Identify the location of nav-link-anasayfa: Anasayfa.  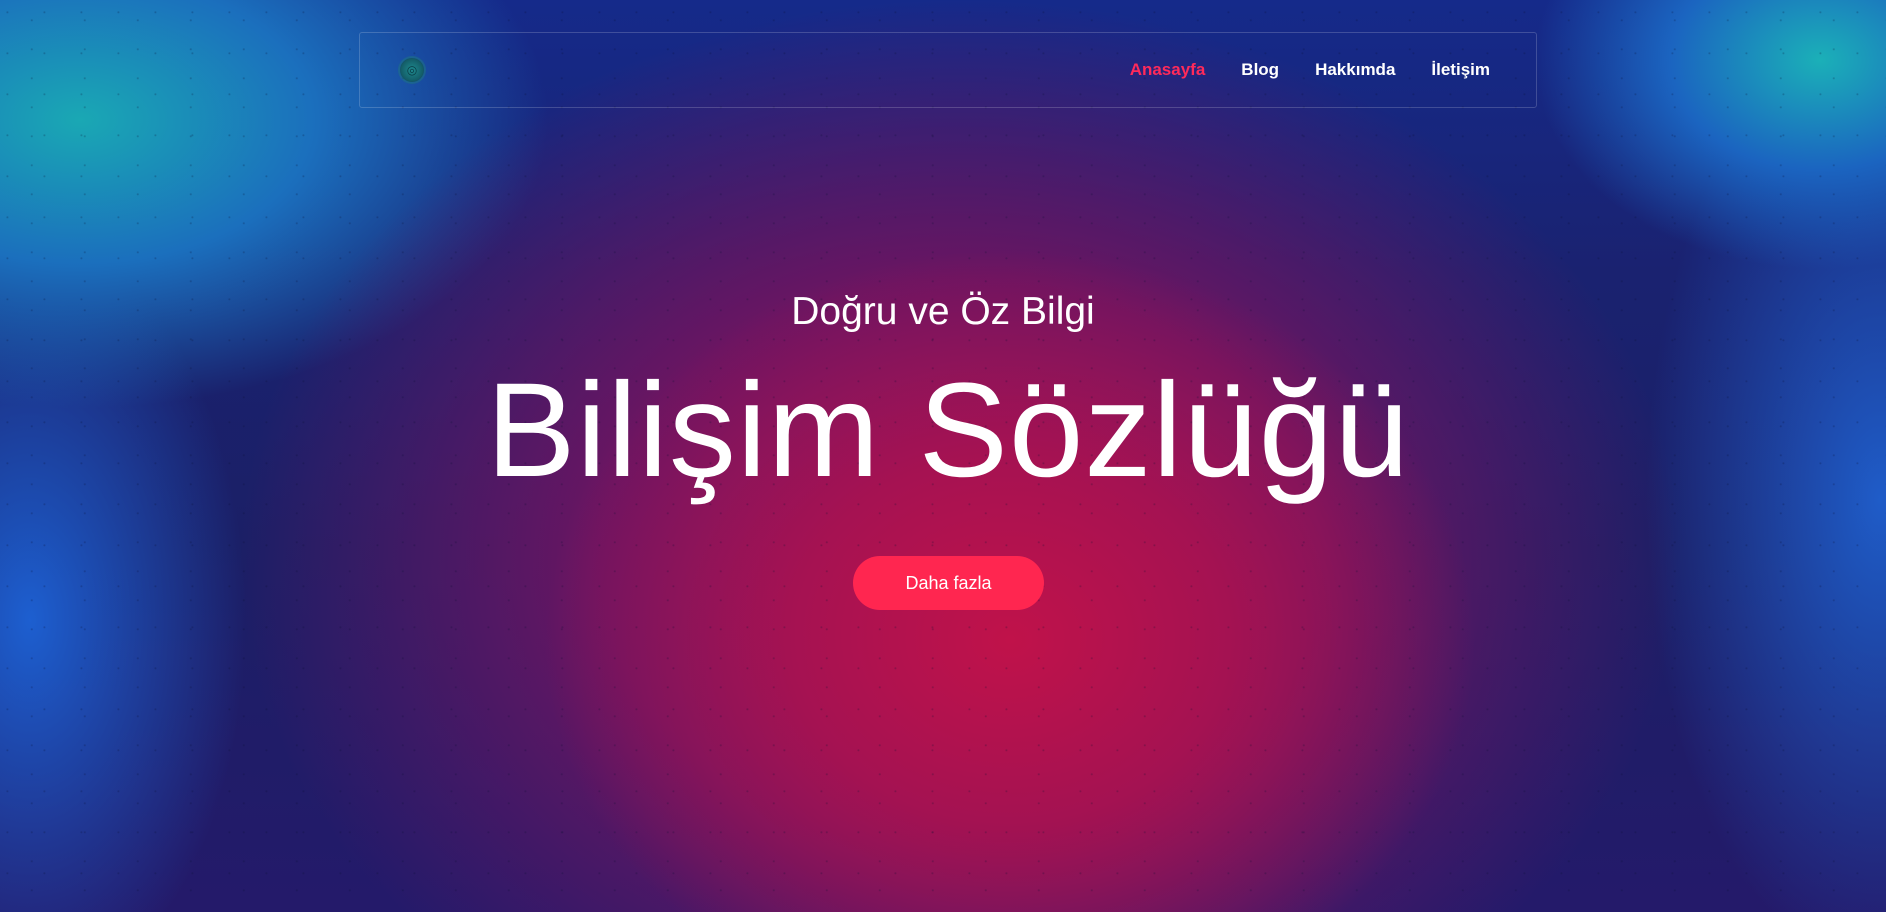
(1168, 70).